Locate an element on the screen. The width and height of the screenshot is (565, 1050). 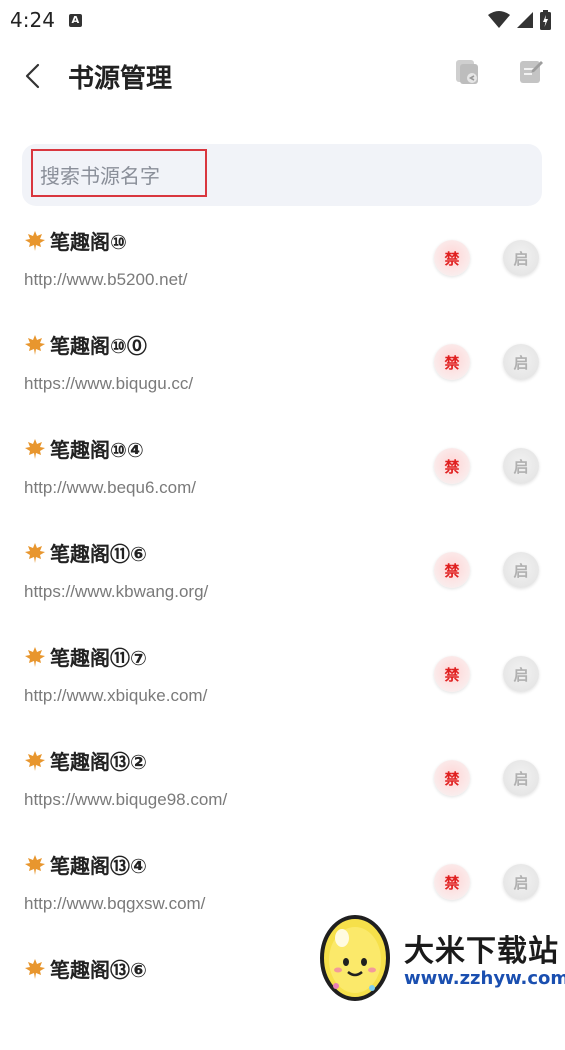
status-bar: 4:24 A is located at coordinates (282, 20).